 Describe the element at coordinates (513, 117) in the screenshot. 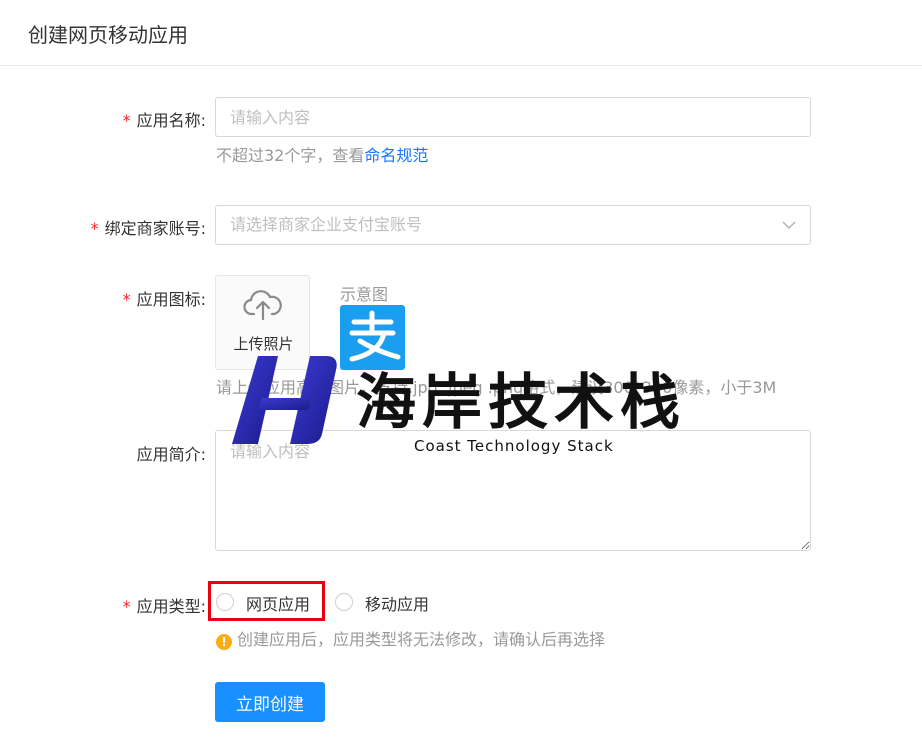

I see `app-name-input` at that location.